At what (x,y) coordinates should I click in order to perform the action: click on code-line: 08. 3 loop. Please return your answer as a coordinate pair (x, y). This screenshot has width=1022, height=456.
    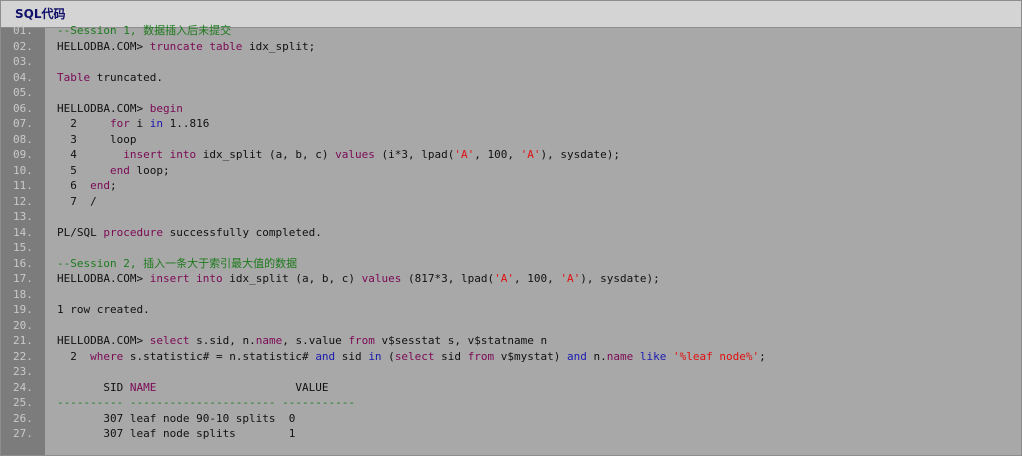
    Looking at the image, I should click on (511, 140).